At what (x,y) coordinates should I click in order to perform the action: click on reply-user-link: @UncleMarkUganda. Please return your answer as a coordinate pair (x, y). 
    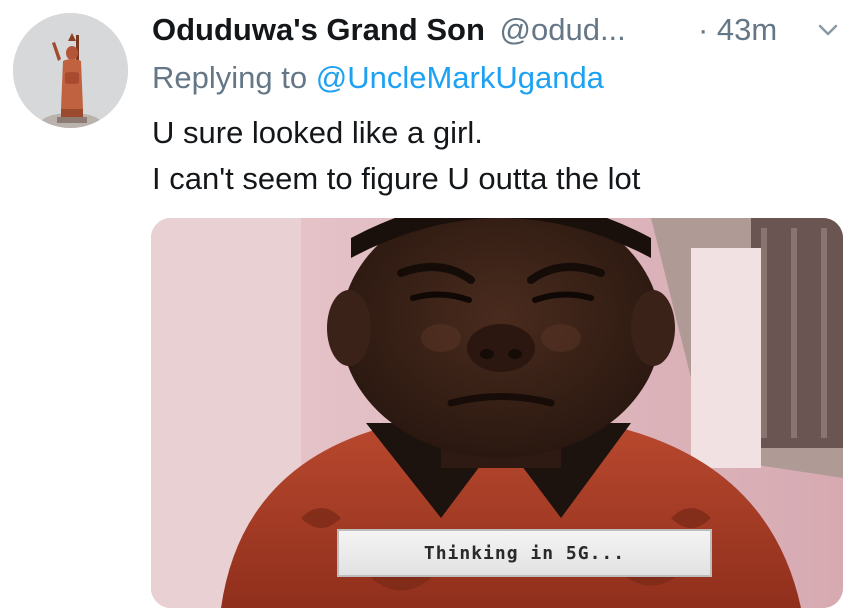
    Looking at the image, I should click on (460, 77).